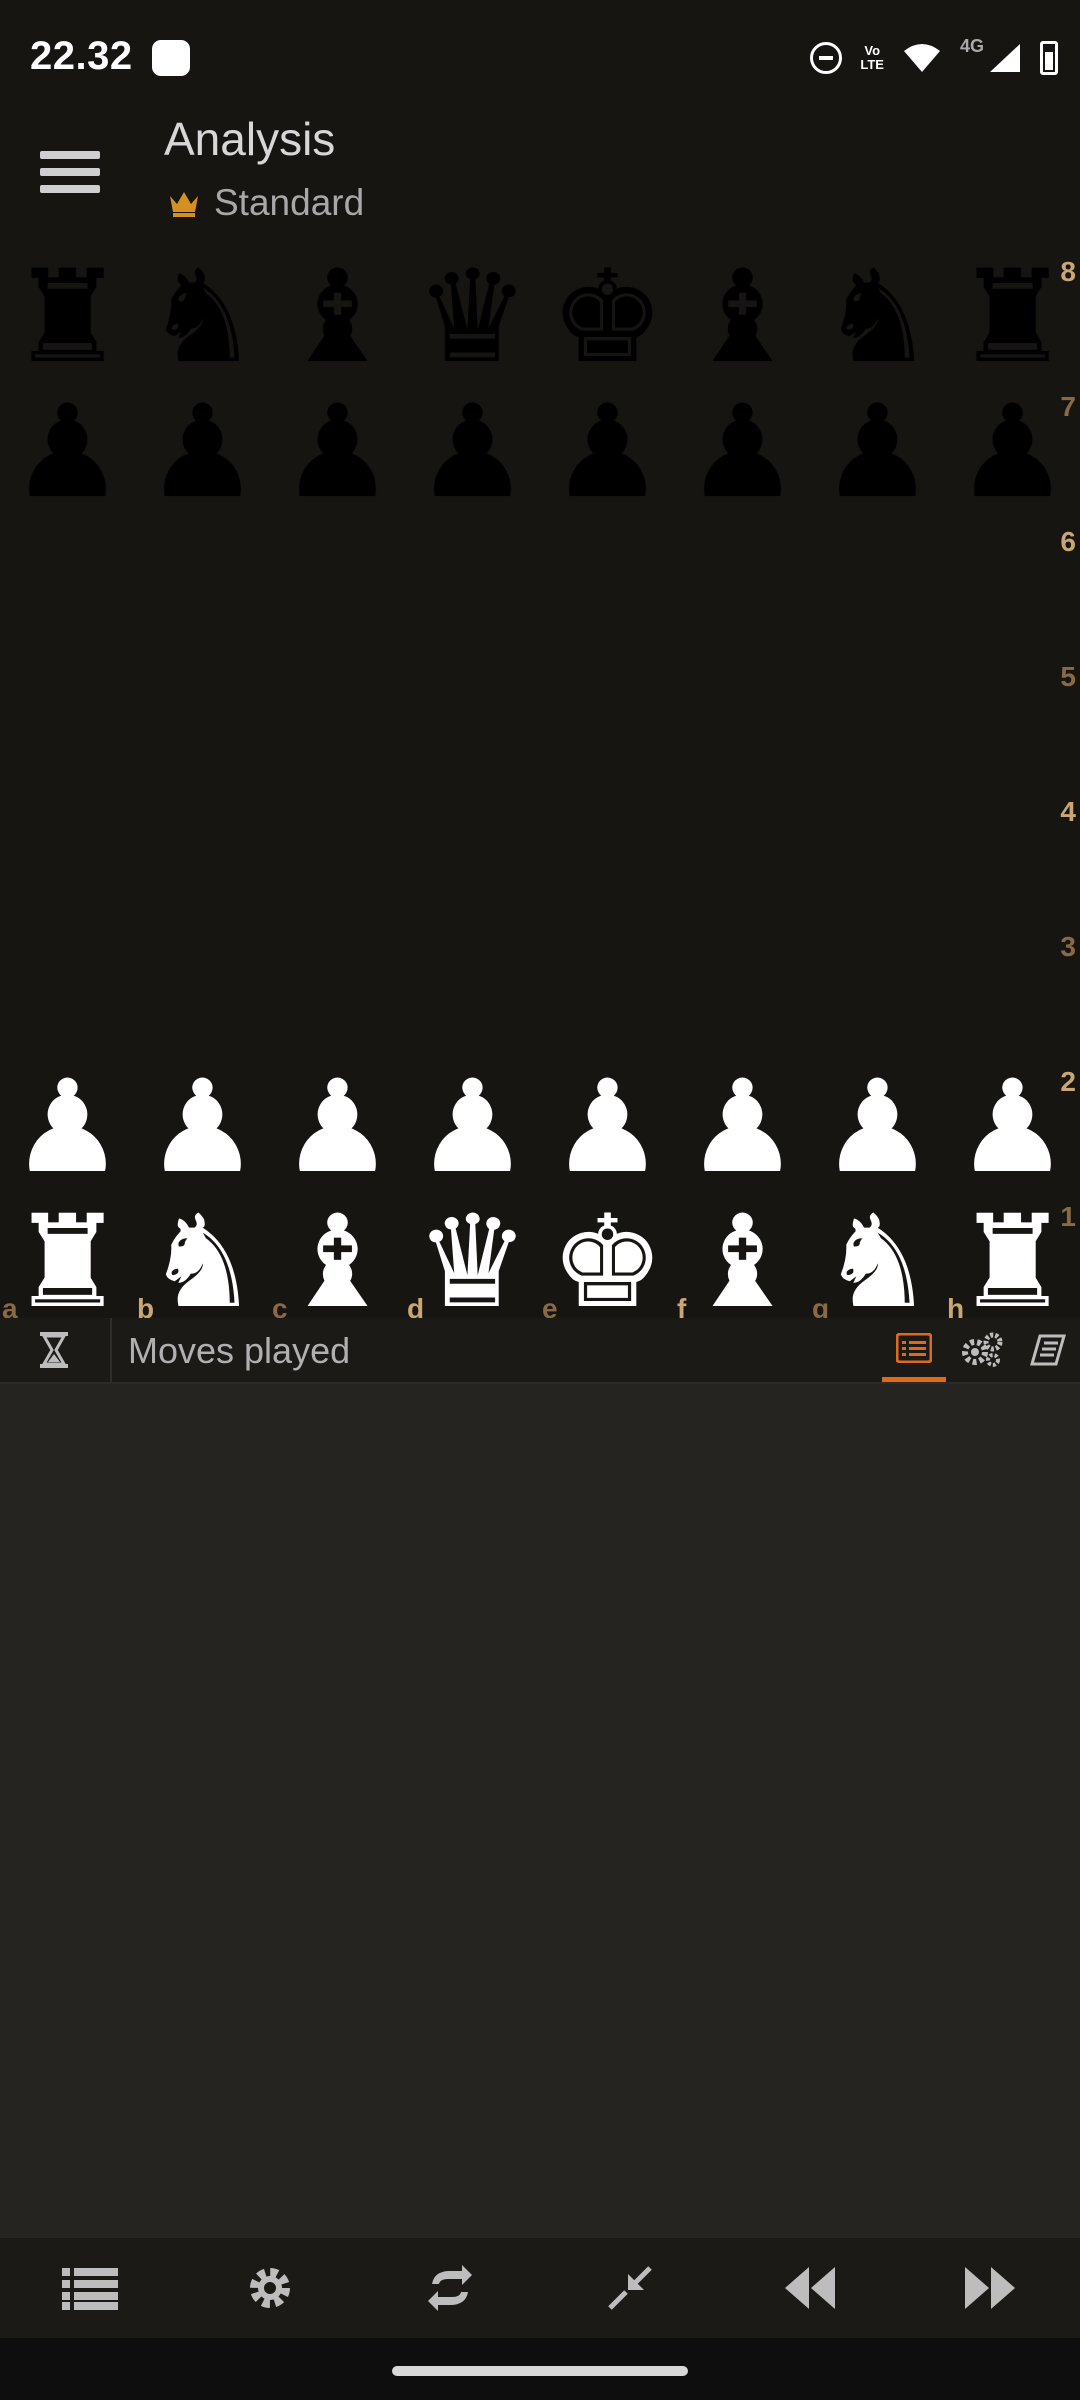  Describe the element at coordinates (202, 317) in the screenshot. I see `piece-b8: ♞` at that location.